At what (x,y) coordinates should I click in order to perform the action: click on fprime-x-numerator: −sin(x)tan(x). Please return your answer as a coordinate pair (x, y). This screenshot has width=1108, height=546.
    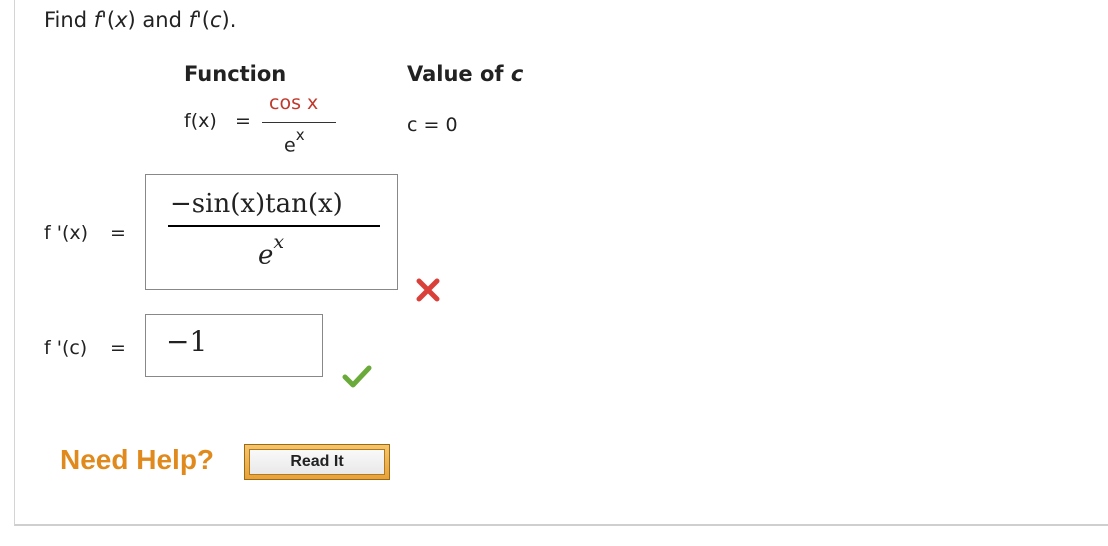
    Looking at the image, I should click on (256, 204).